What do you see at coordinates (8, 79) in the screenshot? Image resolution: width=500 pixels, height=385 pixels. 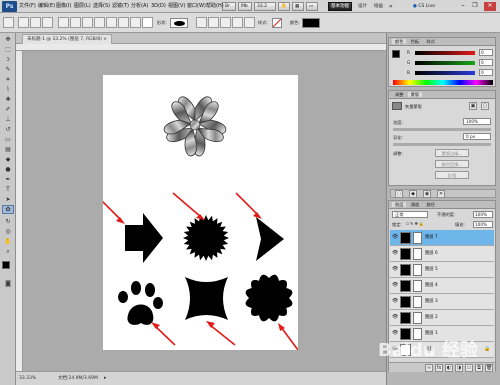 I see `crop-tool-icon: ⌗` at bounding box center [8, 79].